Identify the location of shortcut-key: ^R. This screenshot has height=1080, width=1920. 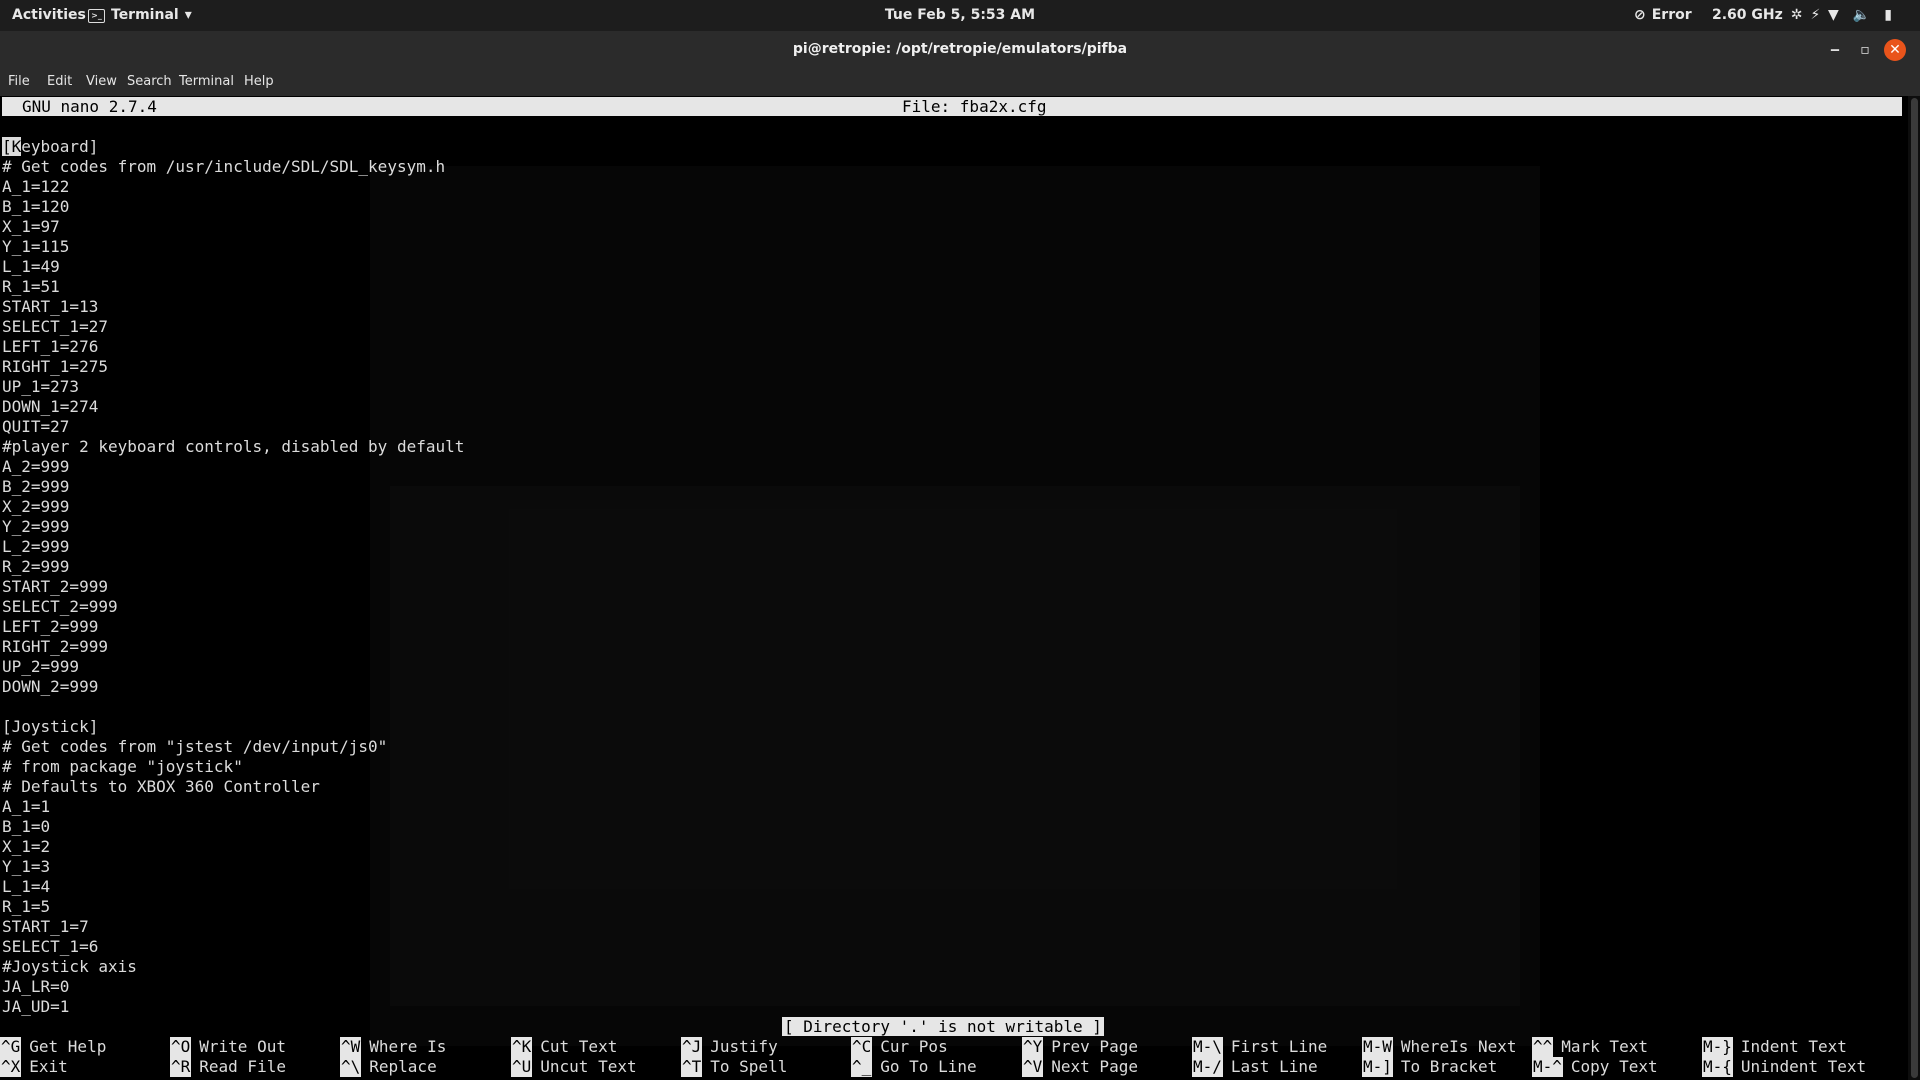
(181, 1067).